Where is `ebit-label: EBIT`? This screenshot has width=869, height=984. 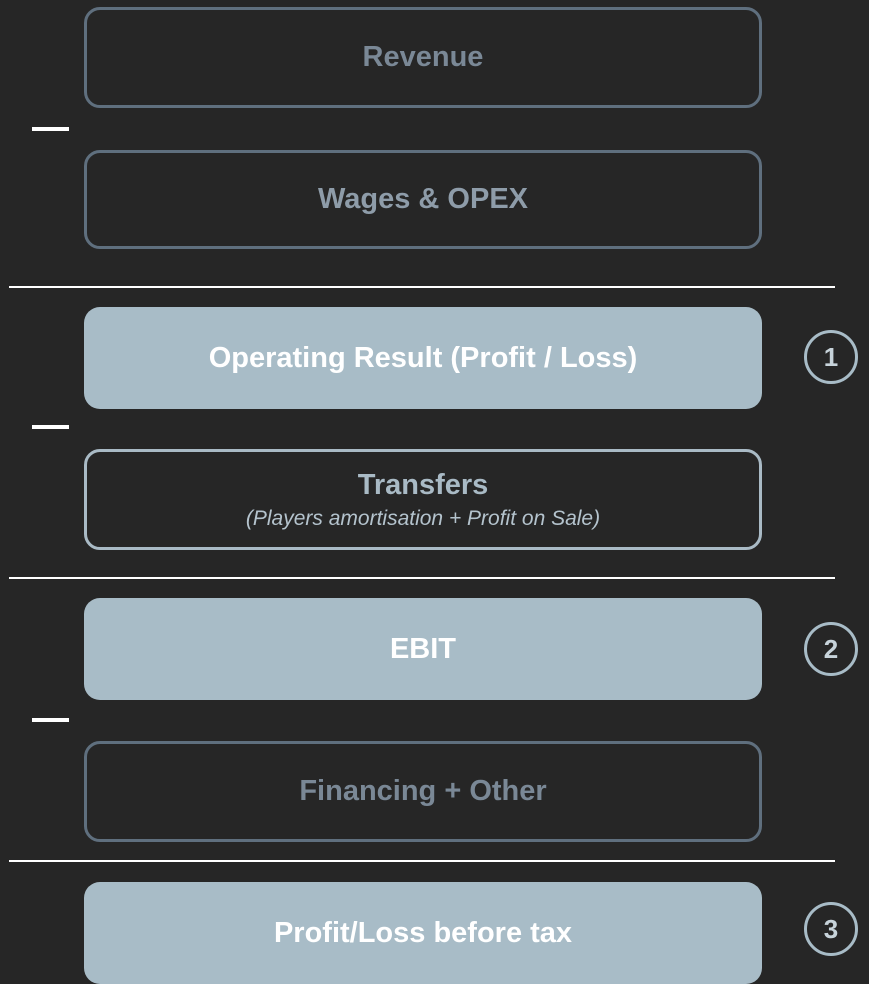
ebit-label: EBIT is located at coordinates (423, 648).